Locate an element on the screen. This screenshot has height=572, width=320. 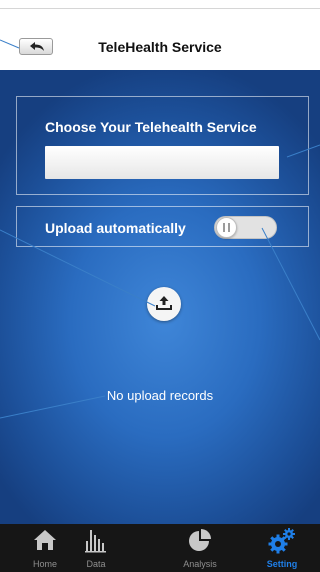
callout-line-back is located at coordinates (10, 44).